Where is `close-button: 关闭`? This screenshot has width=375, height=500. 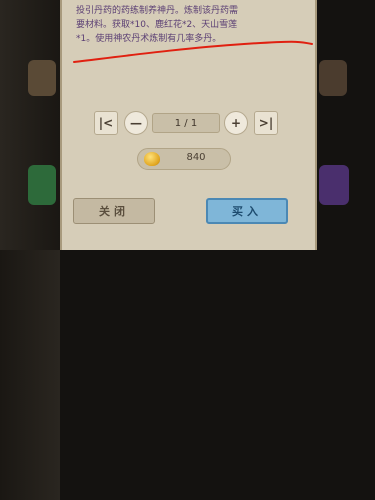 close-button: 关闭 is located at coordinates (114, 211).